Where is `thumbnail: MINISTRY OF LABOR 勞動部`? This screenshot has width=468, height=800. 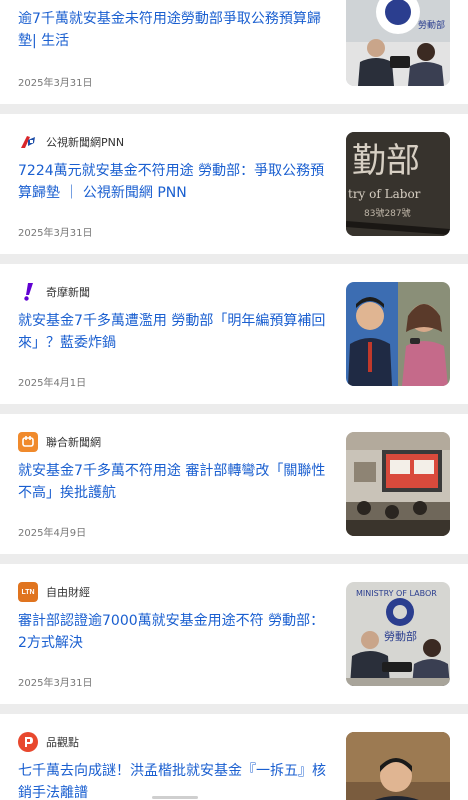
thumbnail: MINISTRY OF LABOR 勞動部 is located at coordinates (398, 634).